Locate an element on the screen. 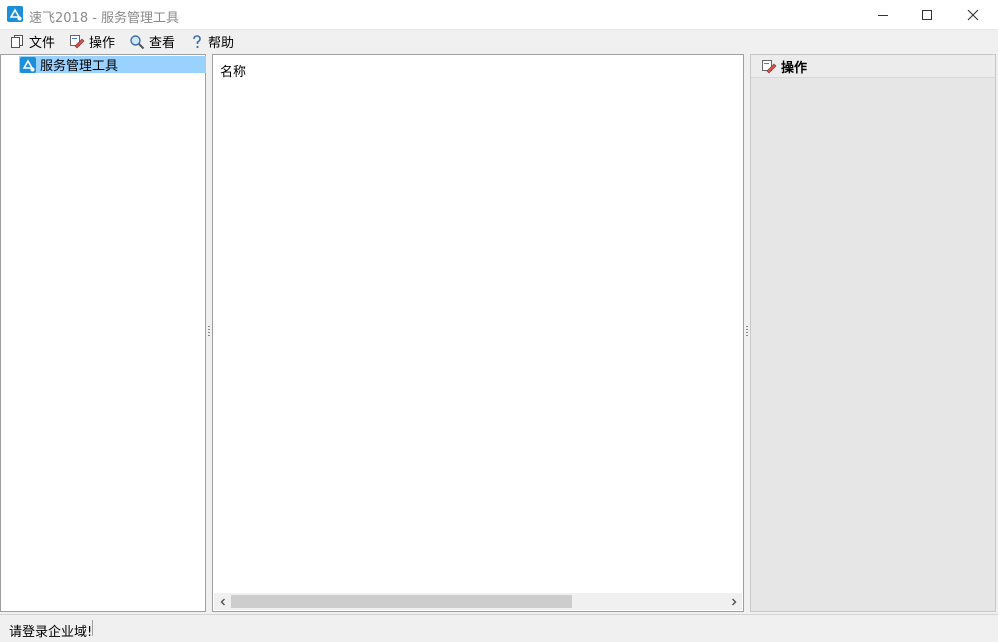 This screenshot has width=998, height=642. menu-help: 帮助 is located at coordinates (212, 41).